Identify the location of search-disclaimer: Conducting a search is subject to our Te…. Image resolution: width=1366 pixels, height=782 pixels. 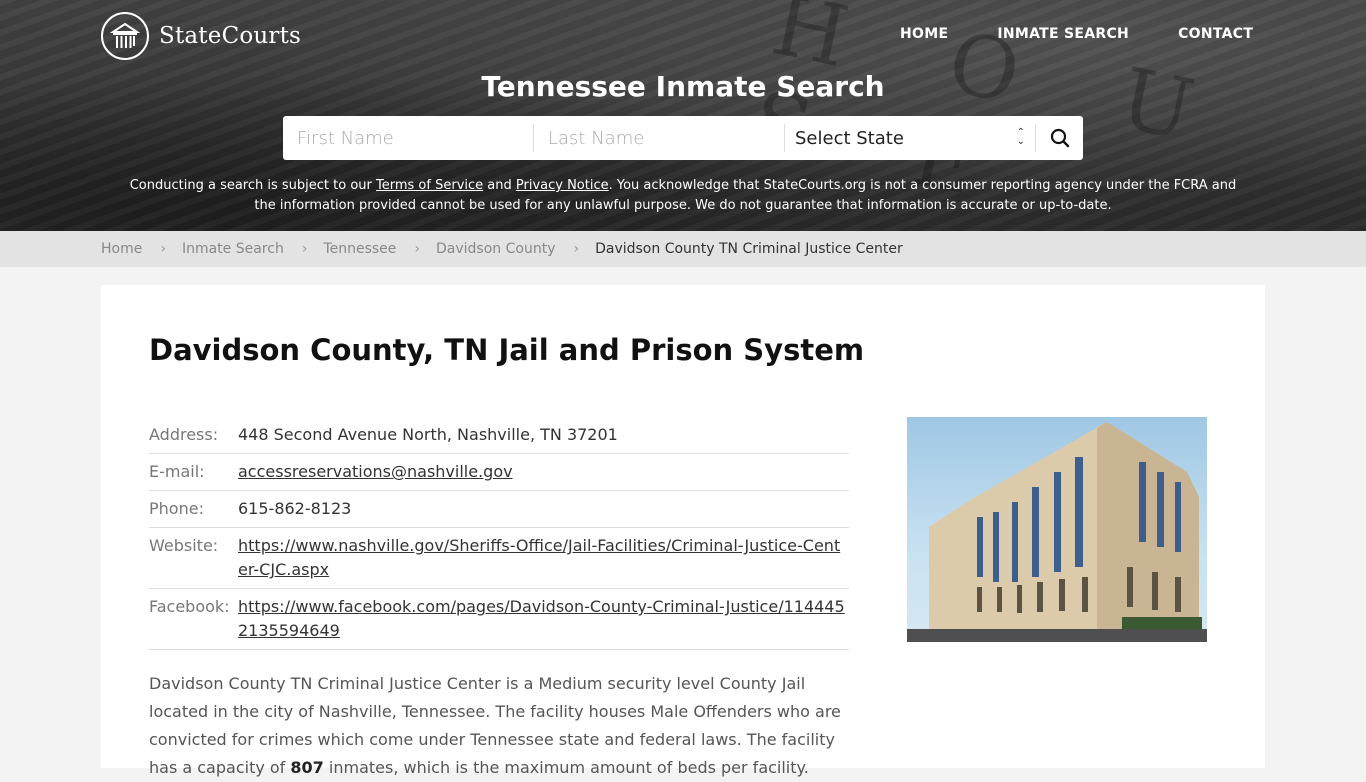
(683, 196).